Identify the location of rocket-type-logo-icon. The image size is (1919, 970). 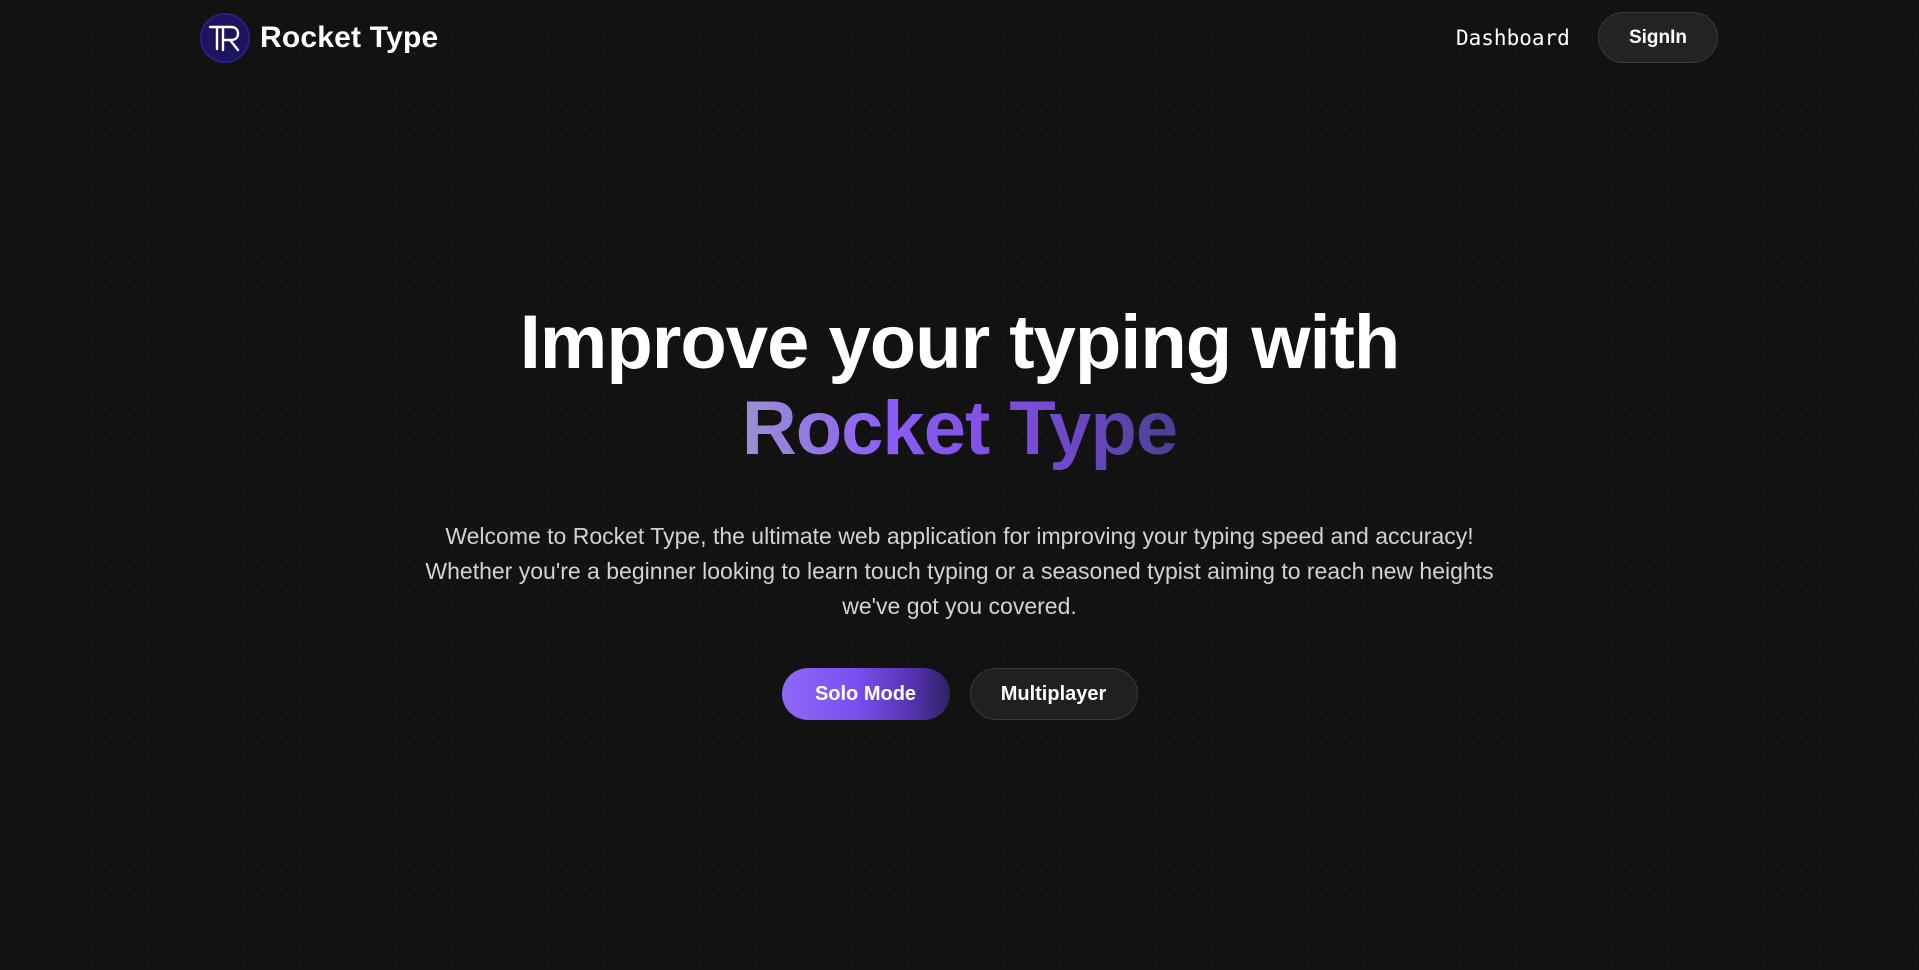
(225, 38).